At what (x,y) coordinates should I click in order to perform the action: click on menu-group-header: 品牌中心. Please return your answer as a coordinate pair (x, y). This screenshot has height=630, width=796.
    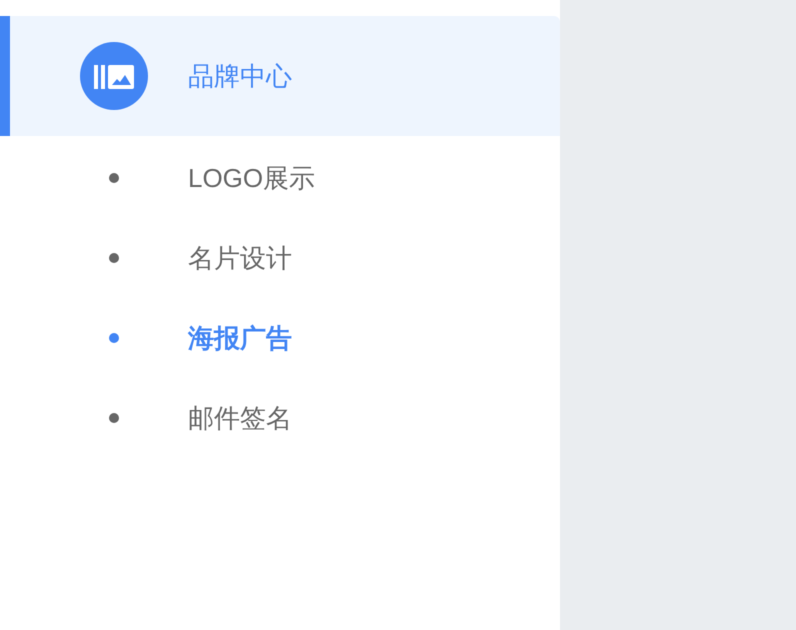
    Looking at the image, I should click on (280, 76).